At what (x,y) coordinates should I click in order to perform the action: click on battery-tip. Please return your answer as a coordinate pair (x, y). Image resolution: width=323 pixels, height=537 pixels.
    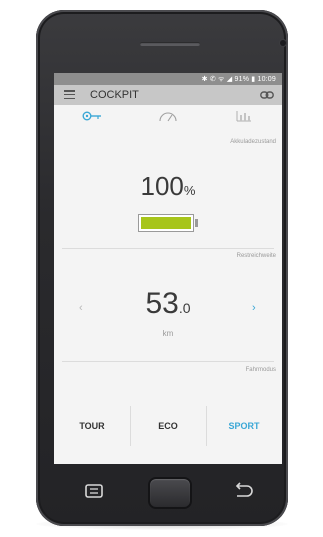
    Looking at the image, I should click on (196, 223).